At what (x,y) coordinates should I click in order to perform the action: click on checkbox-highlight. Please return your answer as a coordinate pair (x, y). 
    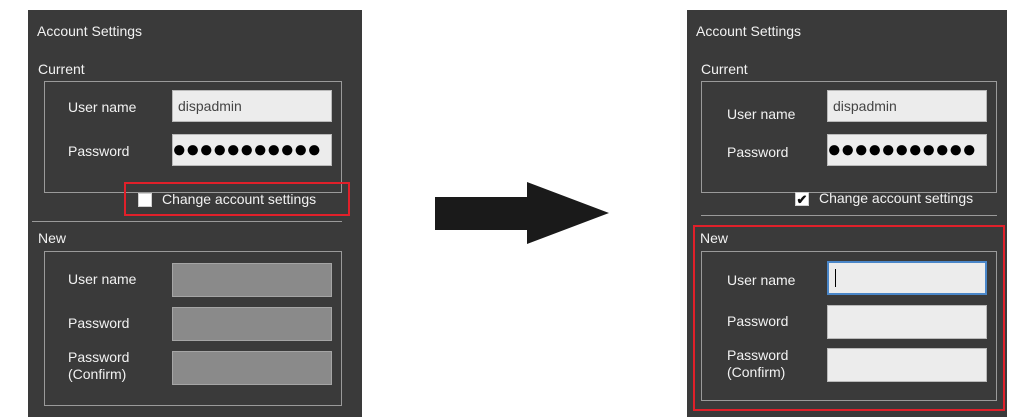
    Looking at the image, I should click on (237, 199).